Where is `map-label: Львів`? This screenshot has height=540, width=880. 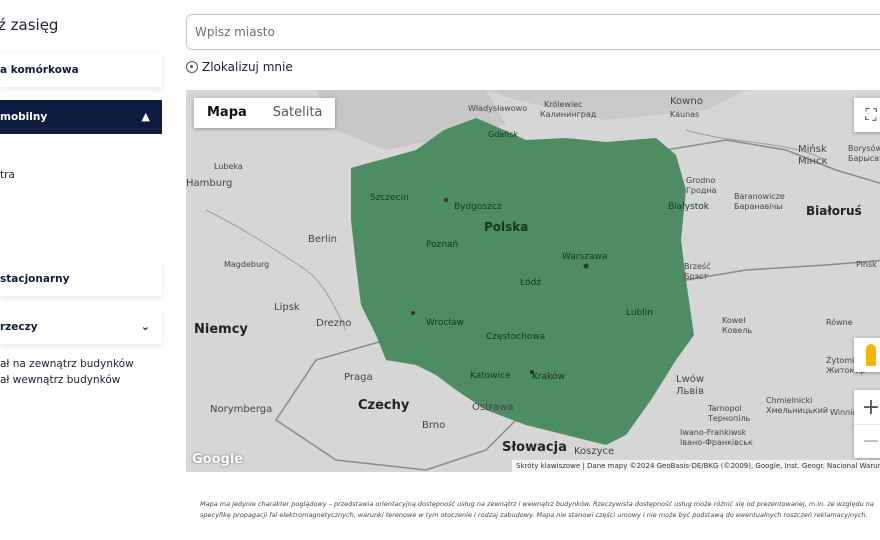 map-label: Львів is located at coordinates (690, 391).